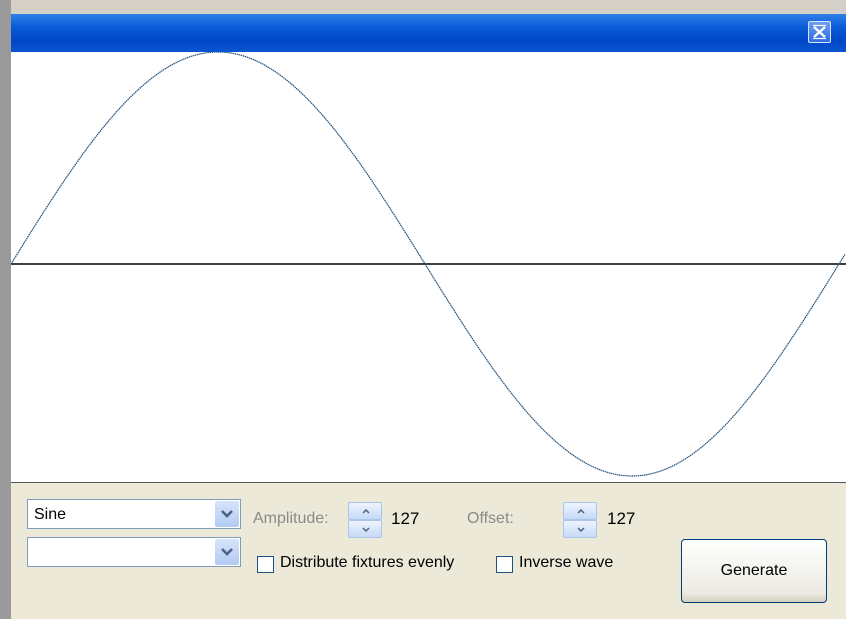  I want to click on wave-type-value: Sine, so click(50, 514).